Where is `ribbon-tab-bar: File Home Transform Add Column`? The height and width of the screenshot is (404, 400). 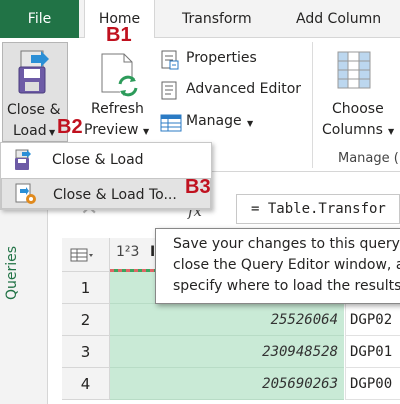
ribbon-tab-bar: File Home Transform Add Column is located at coordinates (200, 19).